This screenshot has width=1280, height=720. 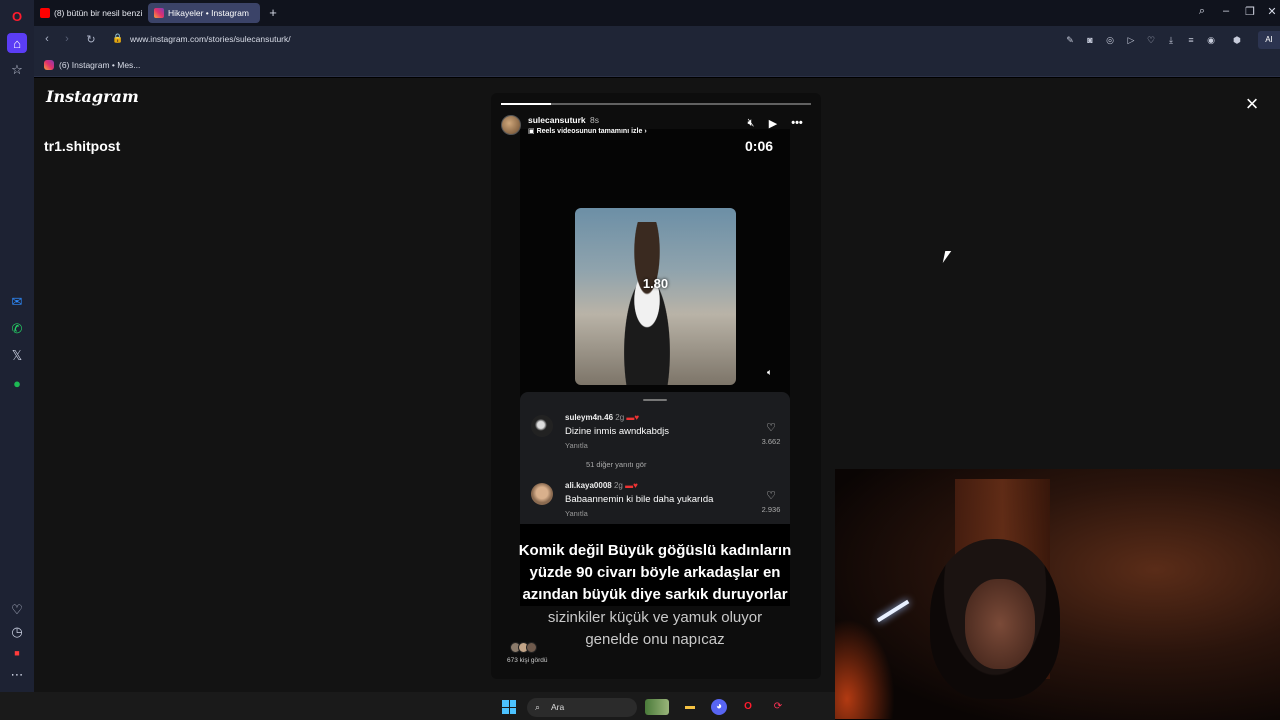 I want to click on reload-icon: ↻, so click(x=91, y=39).